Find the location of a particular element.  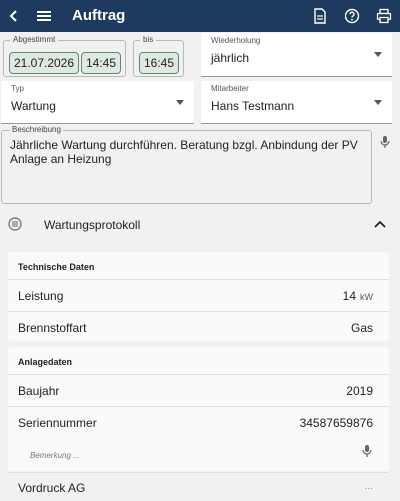

list-icon is located at coordinates (15, 224).